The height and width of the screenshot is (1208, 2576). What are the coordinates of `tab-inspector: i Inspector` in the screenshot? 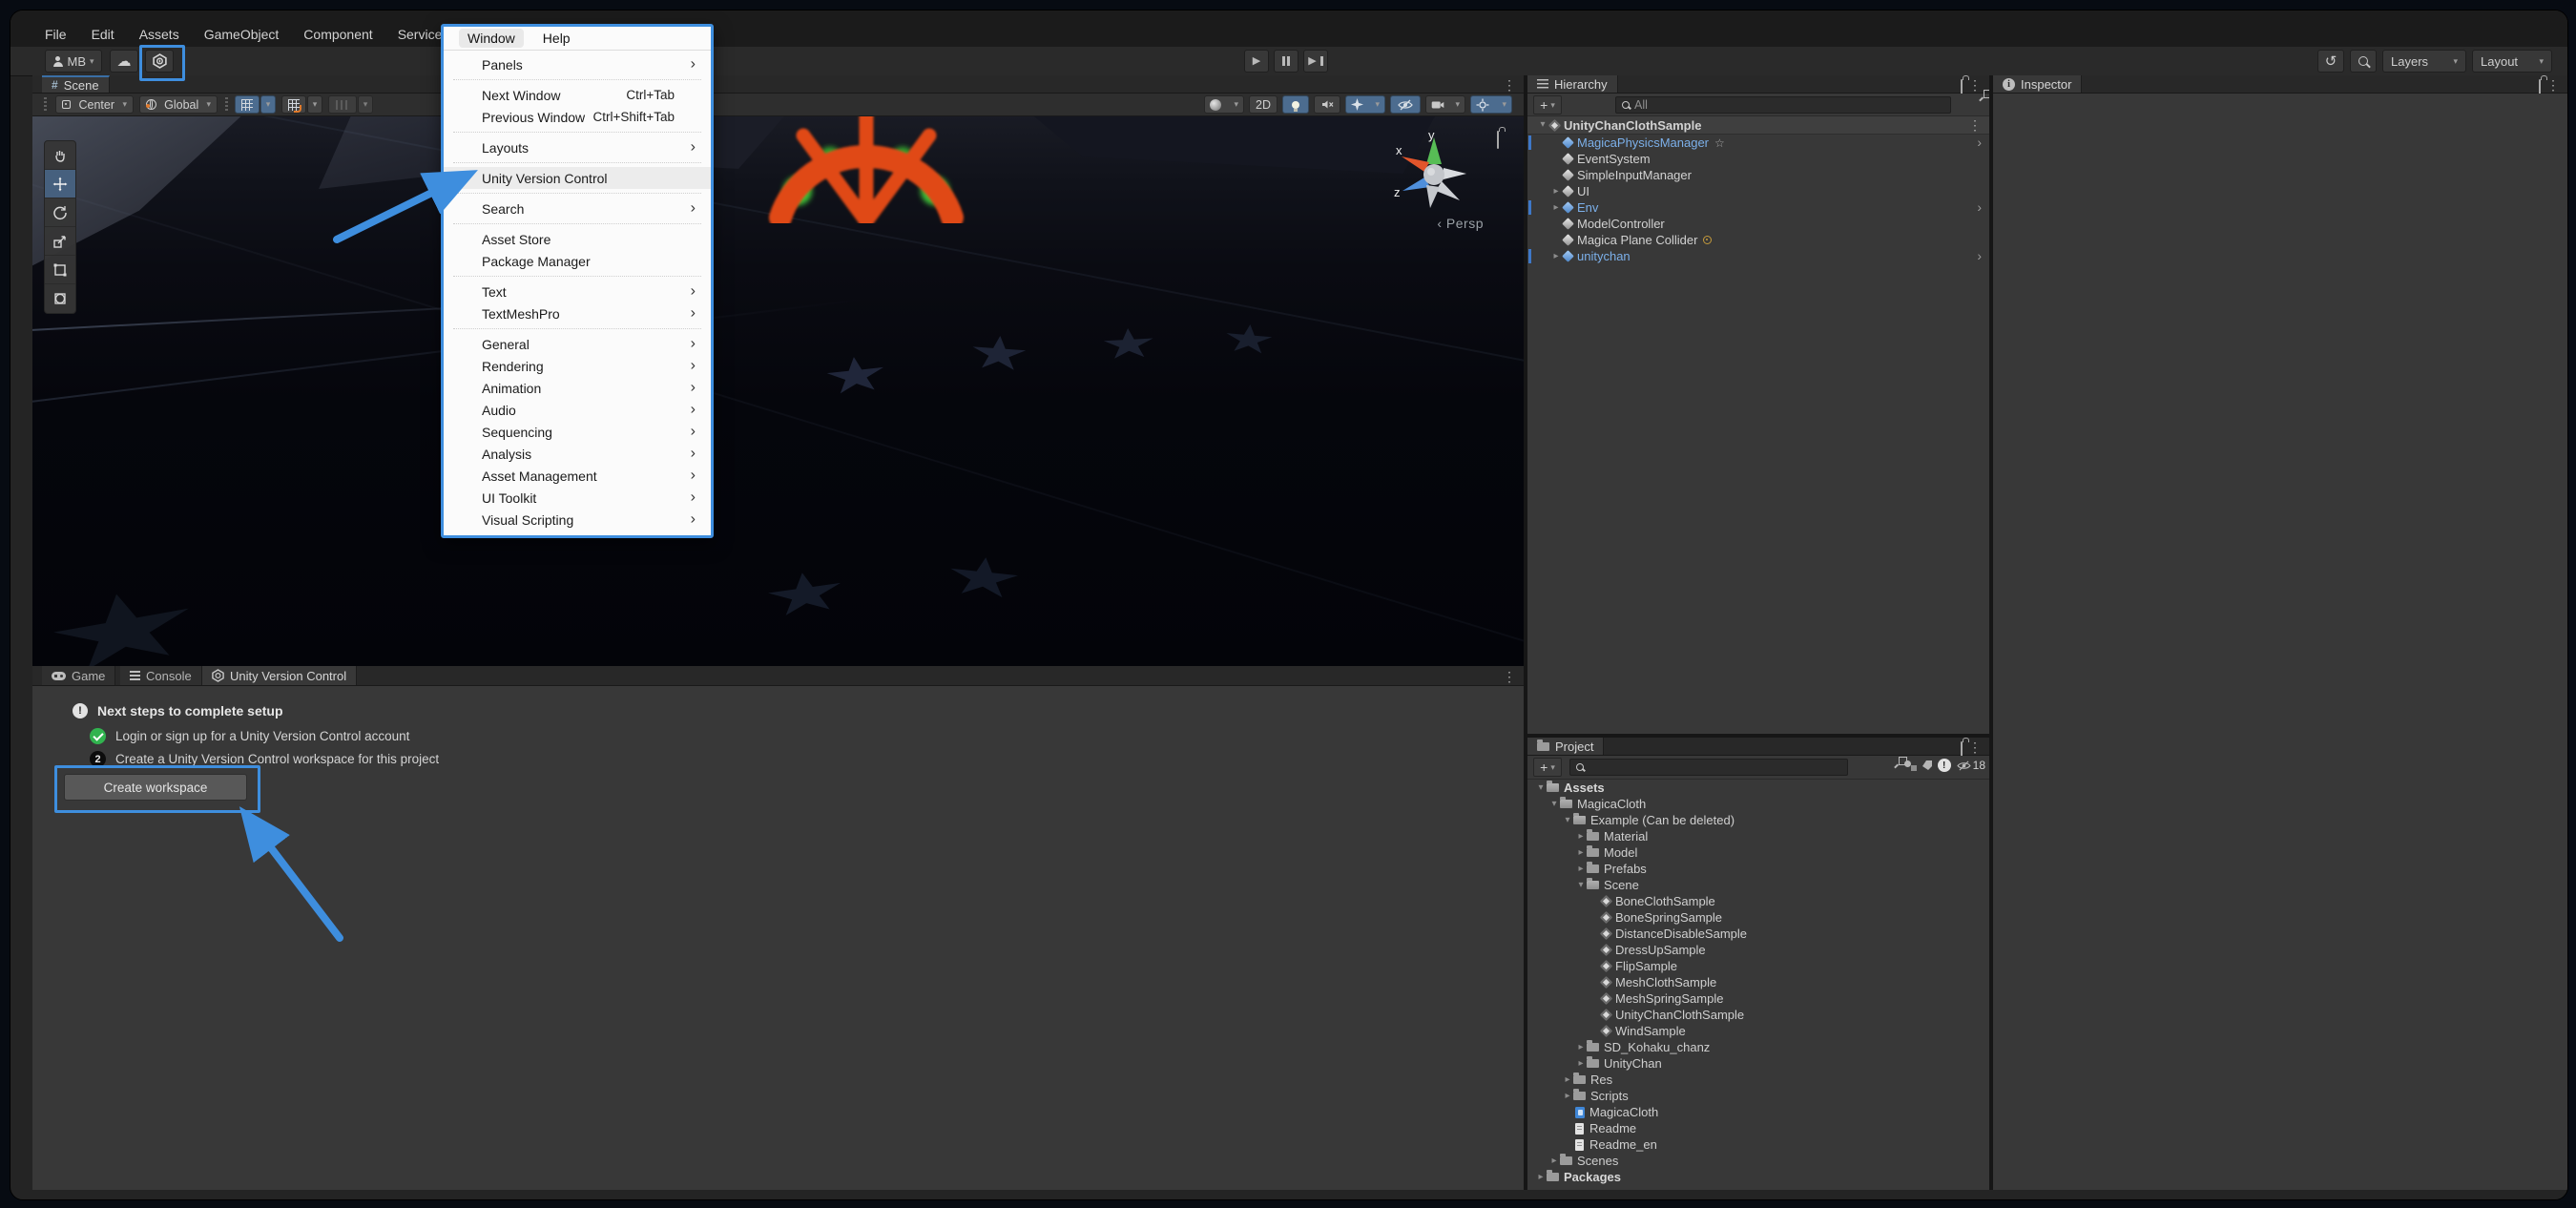 It's located at (2038, 84).